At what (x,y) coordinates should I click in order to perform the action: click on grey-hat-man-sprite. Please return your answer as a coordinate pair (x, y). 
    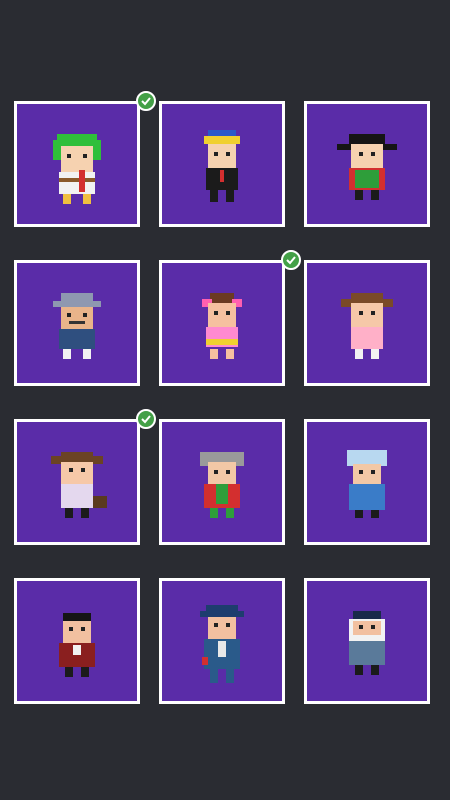
    Looking at the image, I should click on (77, 326).